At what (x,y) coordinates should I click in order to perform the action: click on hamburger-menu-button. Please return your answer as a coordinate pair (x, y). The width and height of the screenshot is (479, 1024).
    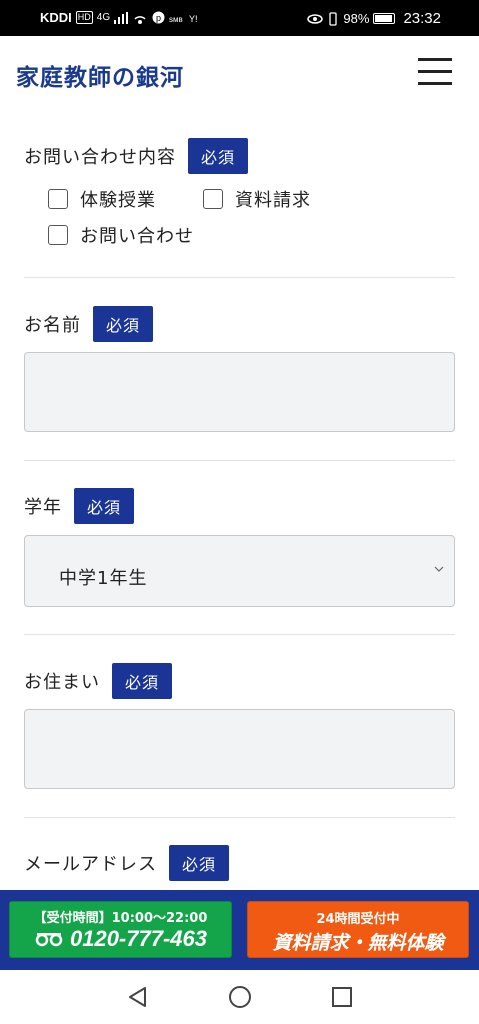
    Looking at the image, I should click on (436, 72).